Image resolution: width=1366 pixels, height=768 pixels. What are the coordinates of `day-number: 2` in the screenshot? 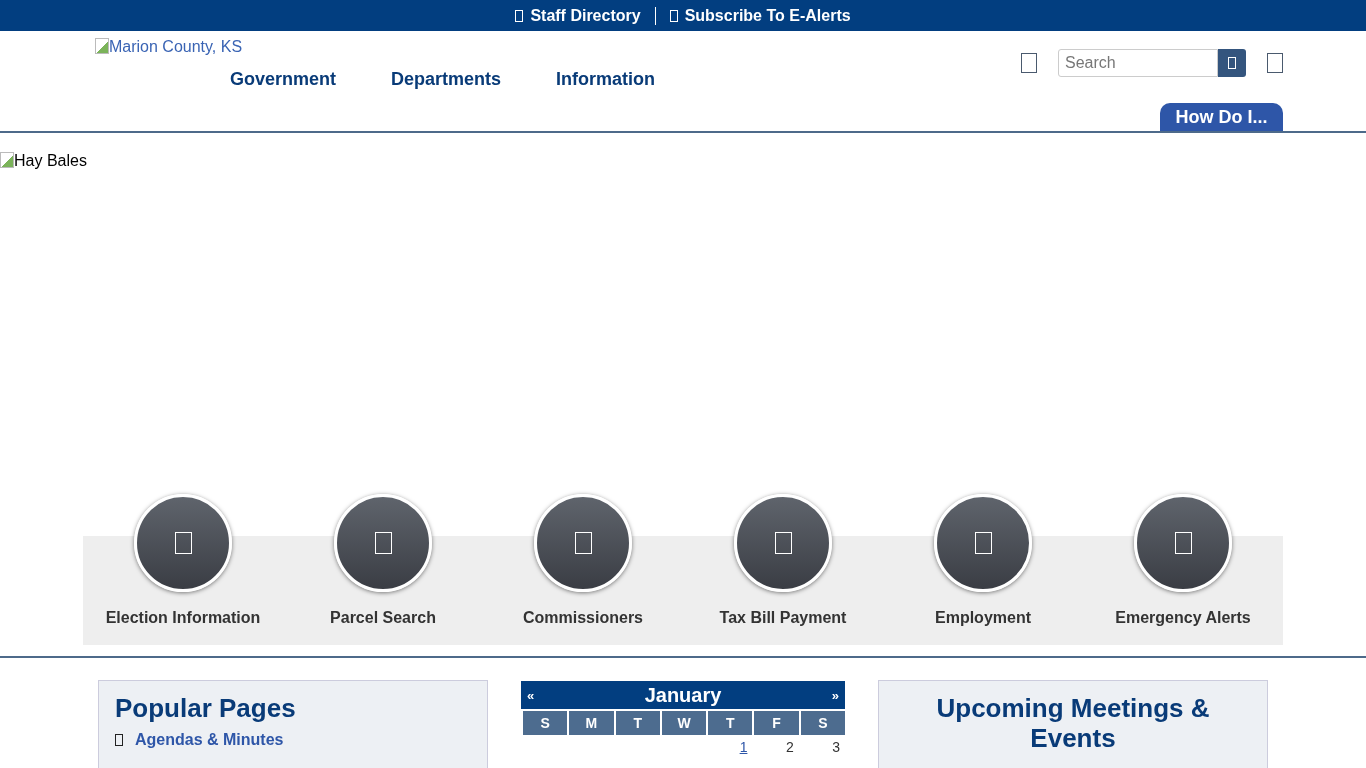 It's located at (789, 747).